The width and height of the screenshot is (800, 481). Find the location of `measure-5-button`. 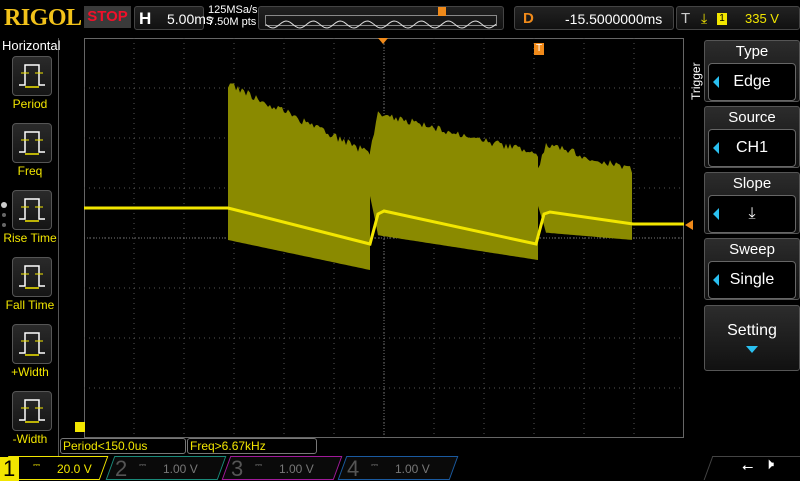

measure-5-button is located at coordinates (32, 411).